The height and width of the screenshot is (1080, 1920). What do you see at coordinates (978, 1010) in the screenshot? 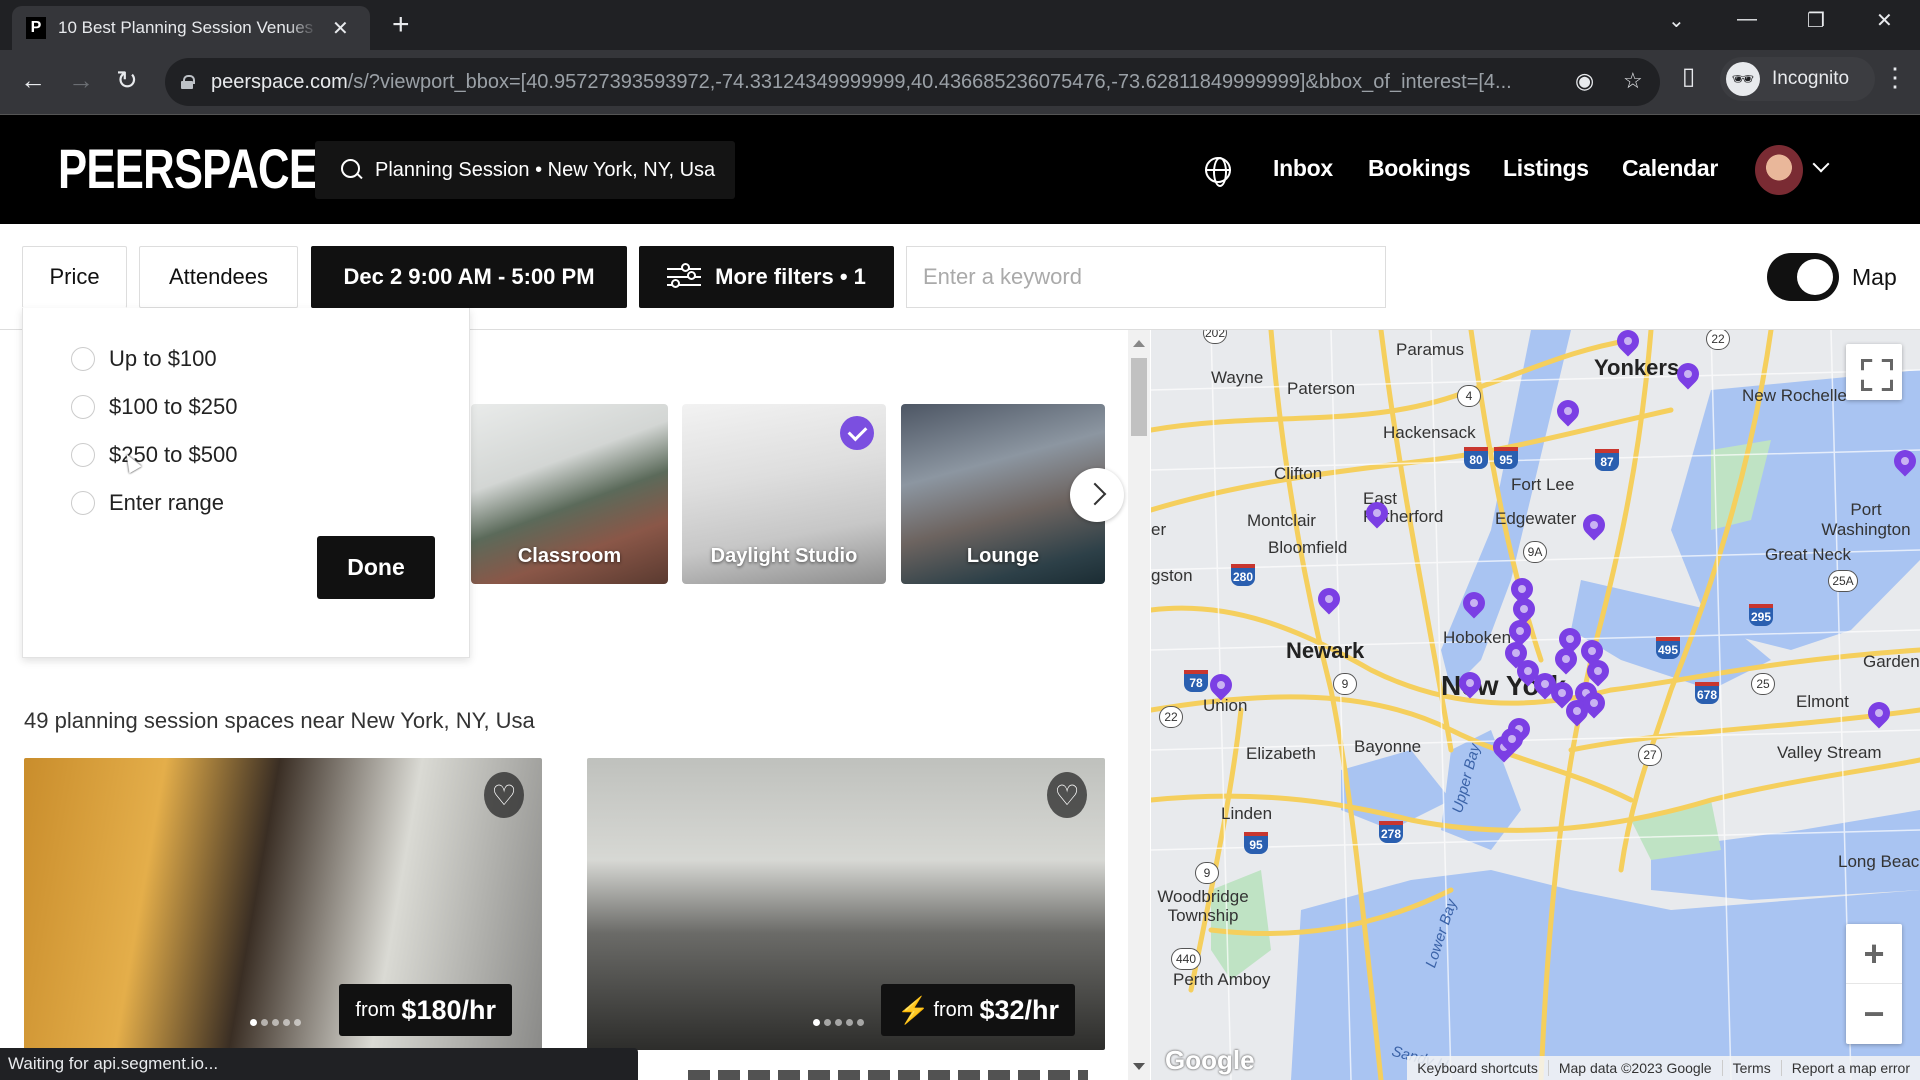
I see `price-tag: ⚡ from $32/hr` at bounding box center [978, 1010].